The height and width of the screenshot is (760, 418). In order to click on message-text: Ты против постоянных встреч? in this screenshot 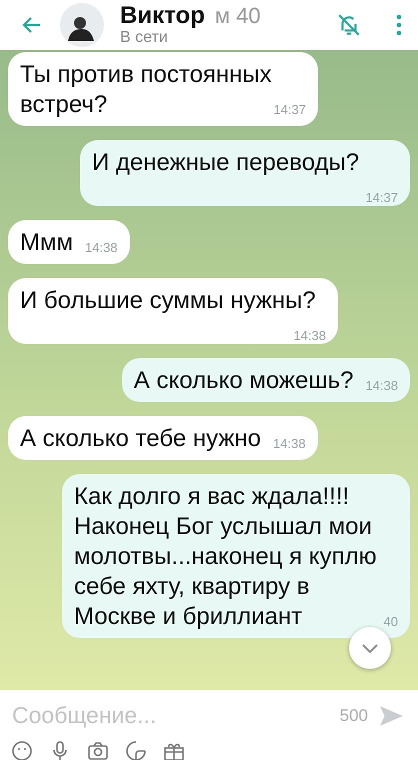, I will do `click(146, 89)`.